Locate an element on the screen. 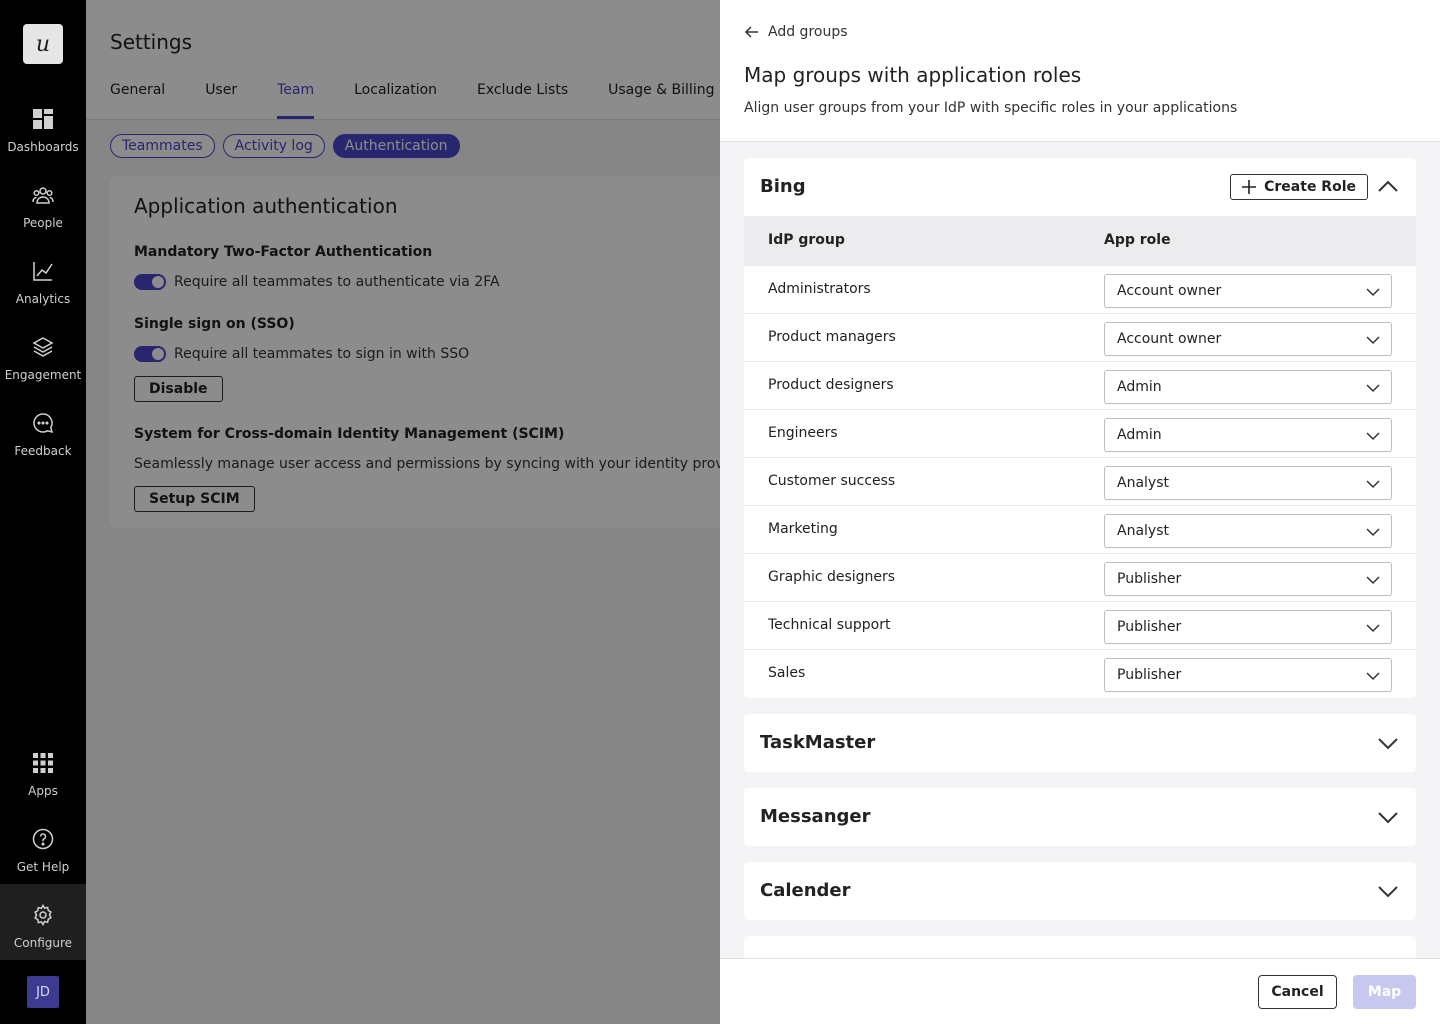 This screenshot has height=1024, width=1440. chat-bubble-icon is located at coordinates (43, 423).